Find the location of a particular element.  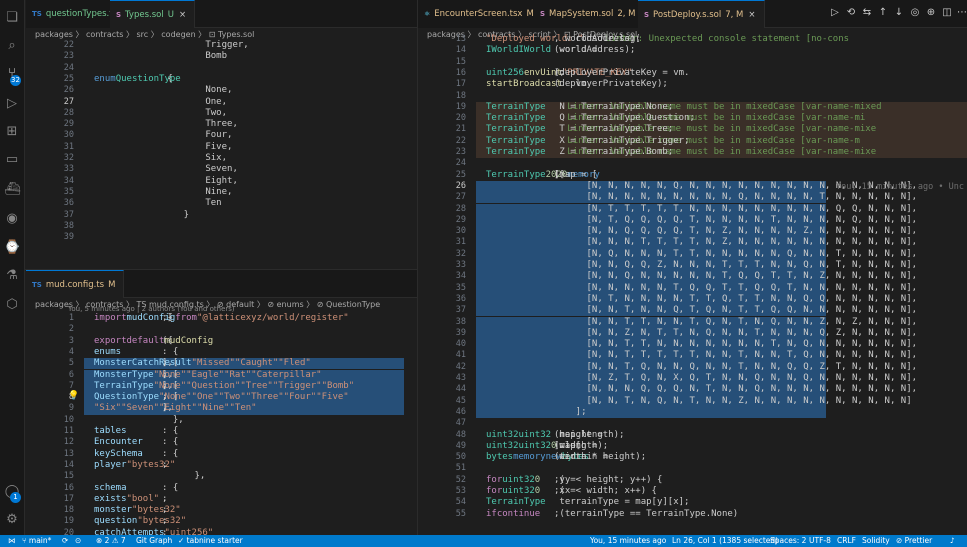

code-line: 22 Trigger, is located at coordinates (221, 45).